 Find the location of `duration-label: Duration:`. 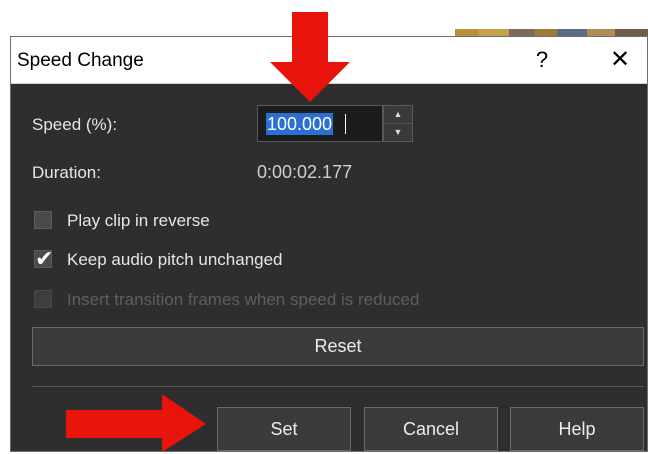

duration-label: Duration: is located at coordinates (66, 172).